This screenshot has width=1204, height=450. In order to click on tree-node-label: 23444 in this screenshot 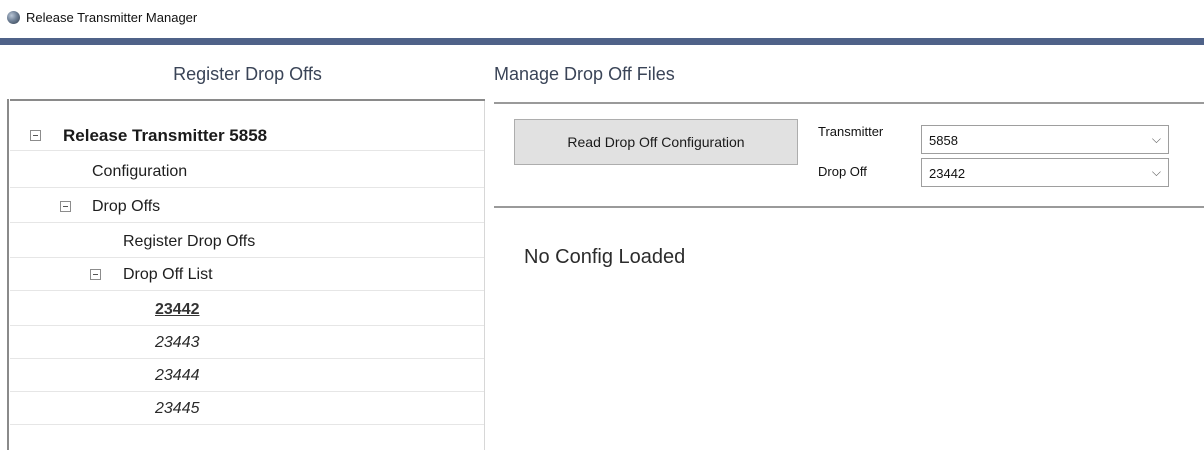, I will do `click(177, 375)`.